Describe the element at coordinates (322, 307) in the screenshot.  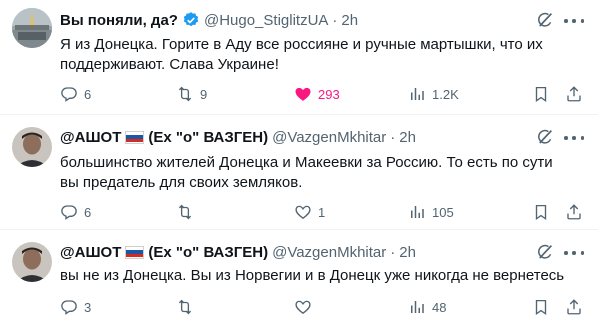
I see `action-bar: 3 48` at that location.